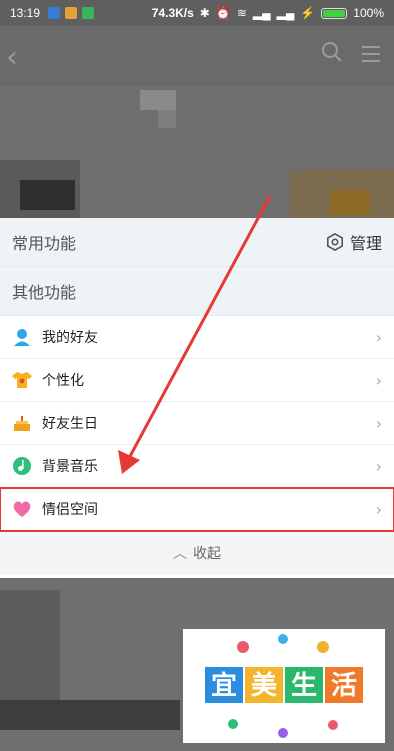 Image resolution: width=394 pixels, height=751 pixels. I want to click on menu-item-couple-space: 情侣空间 ›, so click(197, 509).